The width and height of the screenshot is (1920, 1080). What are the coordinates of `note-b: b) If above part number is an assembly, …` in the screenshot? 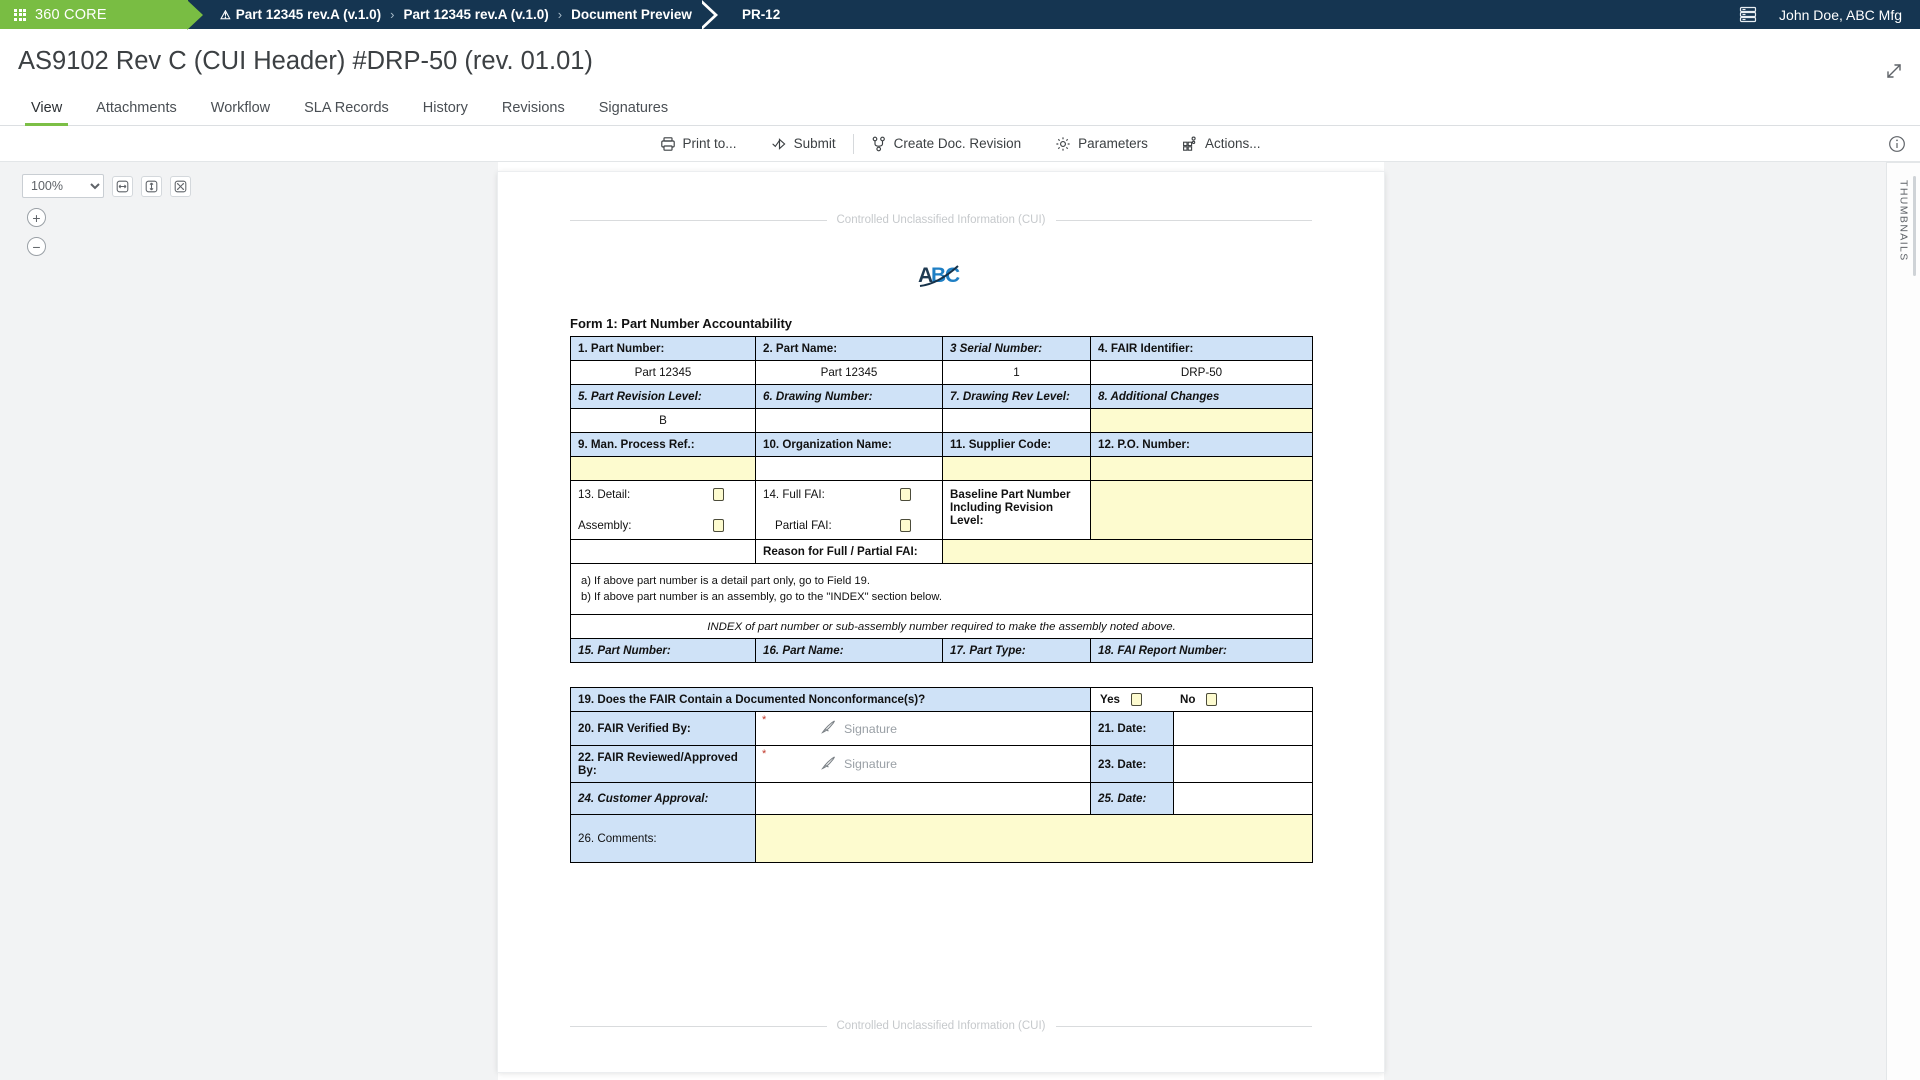 It's located at (761, 597).